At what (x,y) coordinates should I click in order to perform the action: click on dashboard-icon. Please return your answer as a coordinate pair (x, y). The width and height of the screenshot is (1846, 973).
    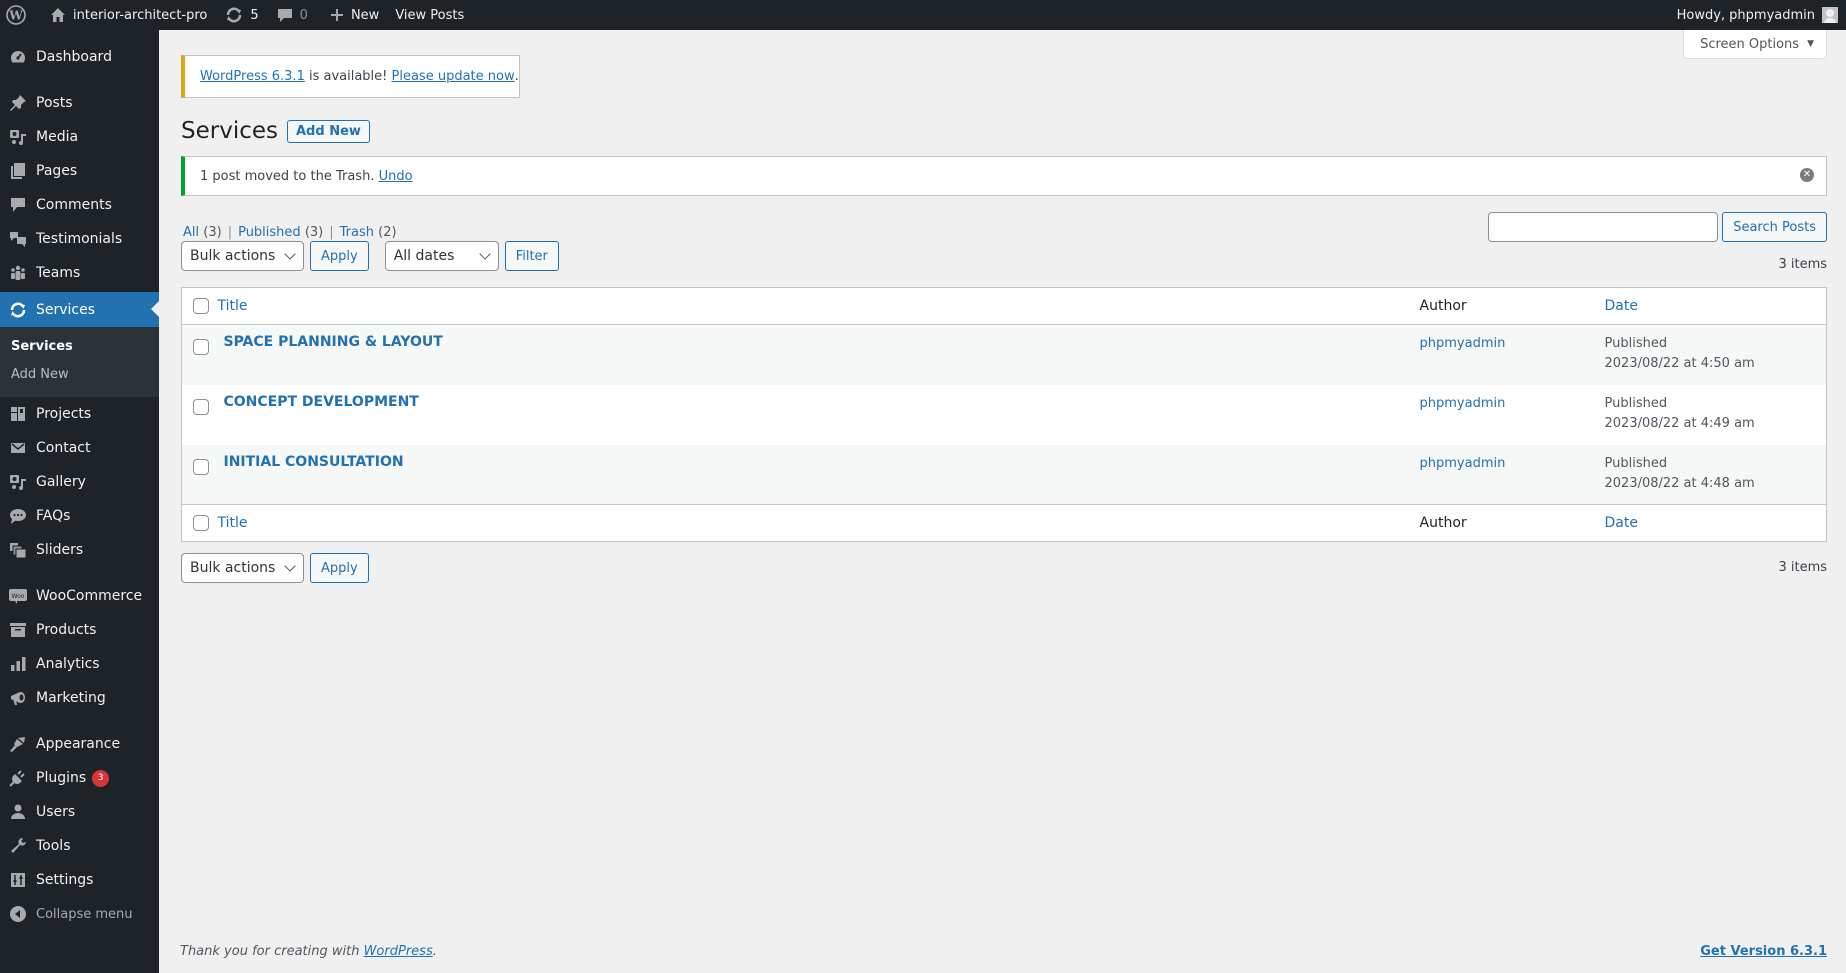
    Looking at the image, I should click on (18, 57).